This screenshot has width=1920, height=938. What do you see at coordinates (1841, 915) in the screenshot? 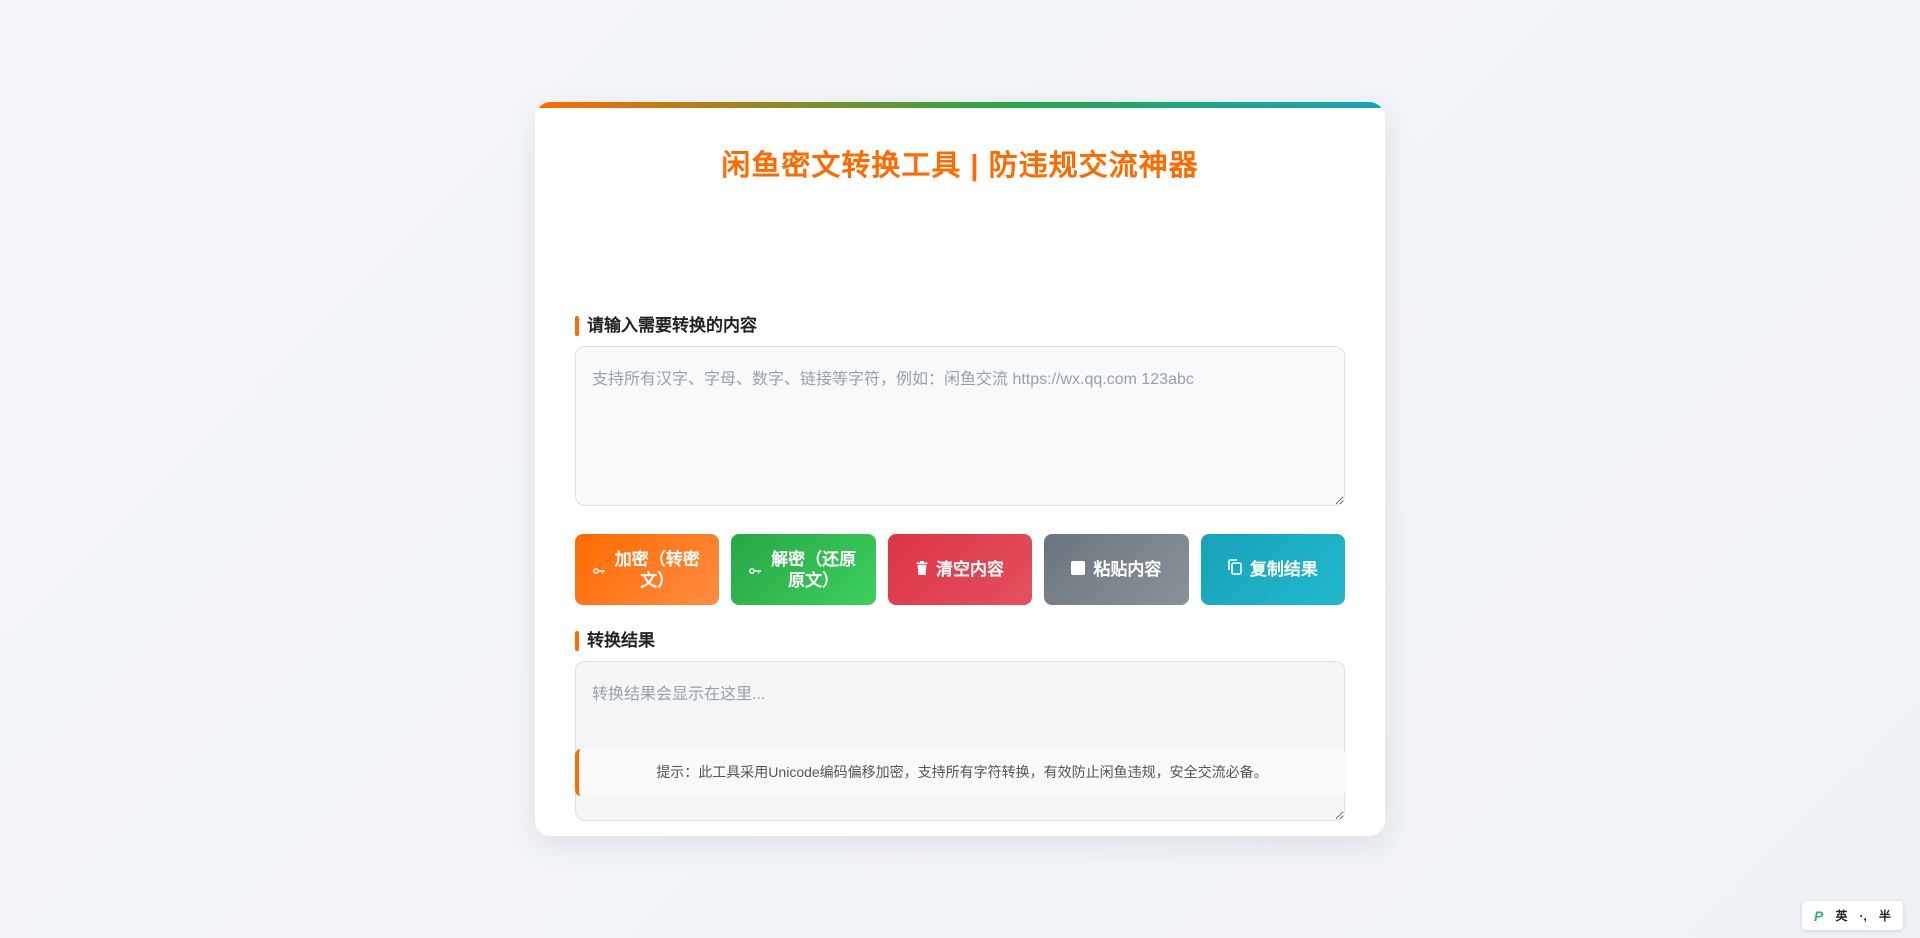
I see `ime-lang-toggle: 英` at bounding box center [1841, 915].